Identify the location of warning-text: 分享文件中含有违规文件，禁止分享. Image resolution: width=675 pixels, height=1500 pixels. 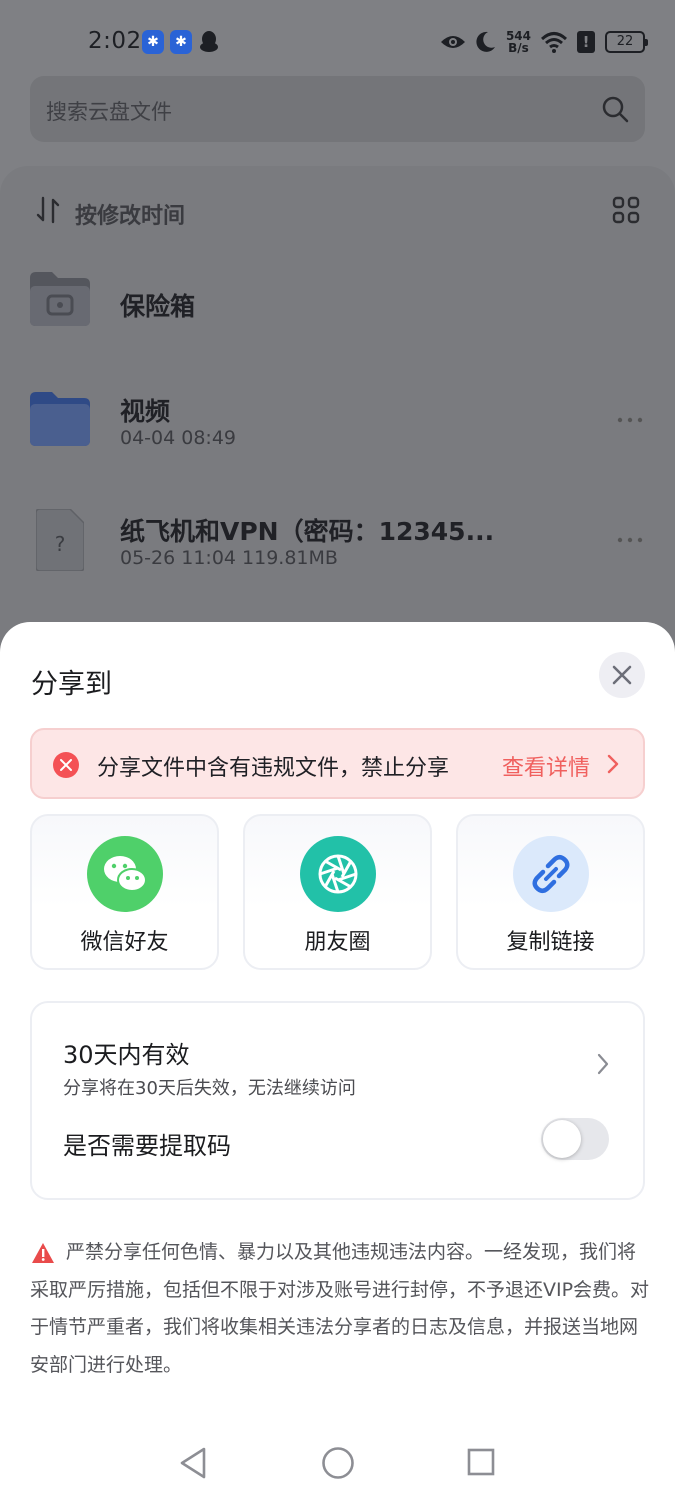
(273, 768).